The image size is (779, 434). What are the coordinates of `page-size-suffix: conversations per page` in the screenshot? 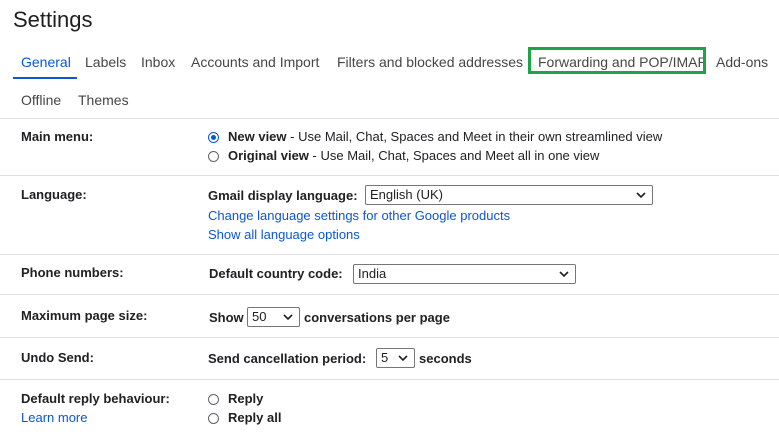 It's located at (377, 317).